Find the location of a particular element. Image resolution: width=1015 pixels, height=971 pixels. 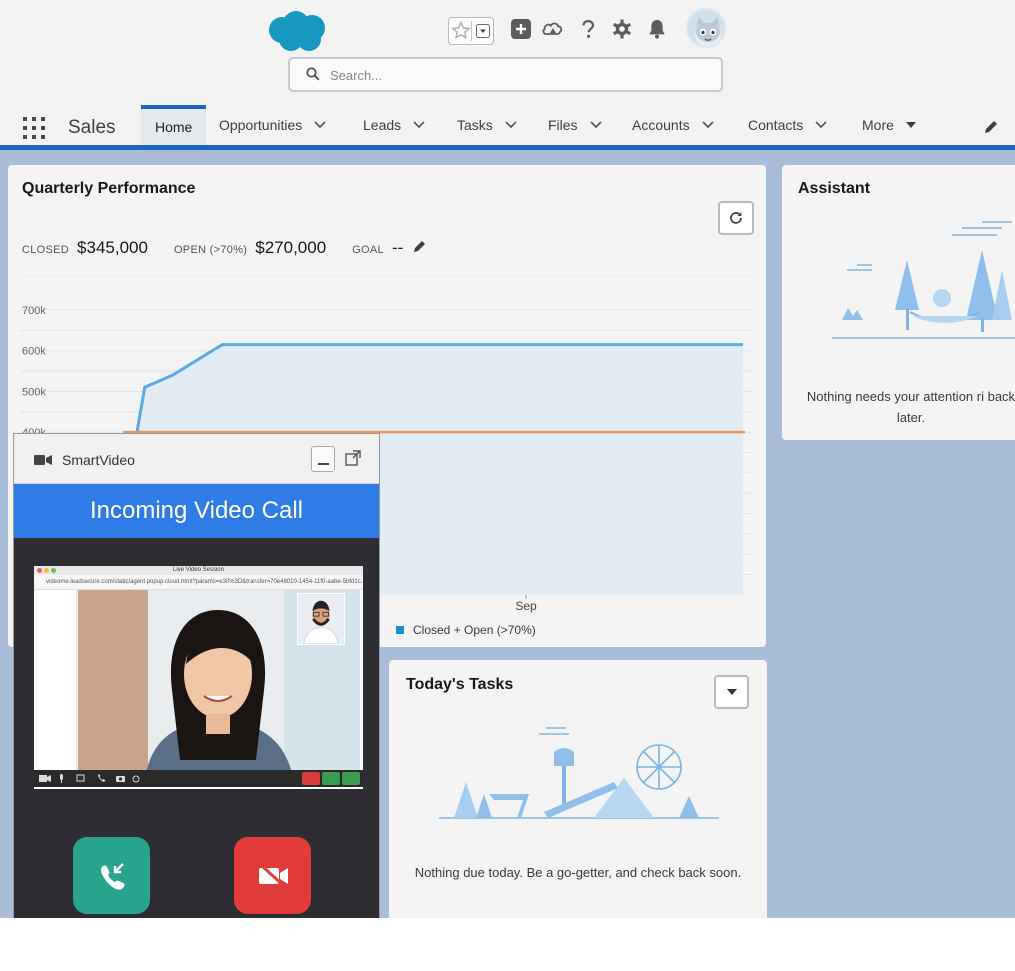

edit-nav-pencil-icon is located at coordinates (991, 127).